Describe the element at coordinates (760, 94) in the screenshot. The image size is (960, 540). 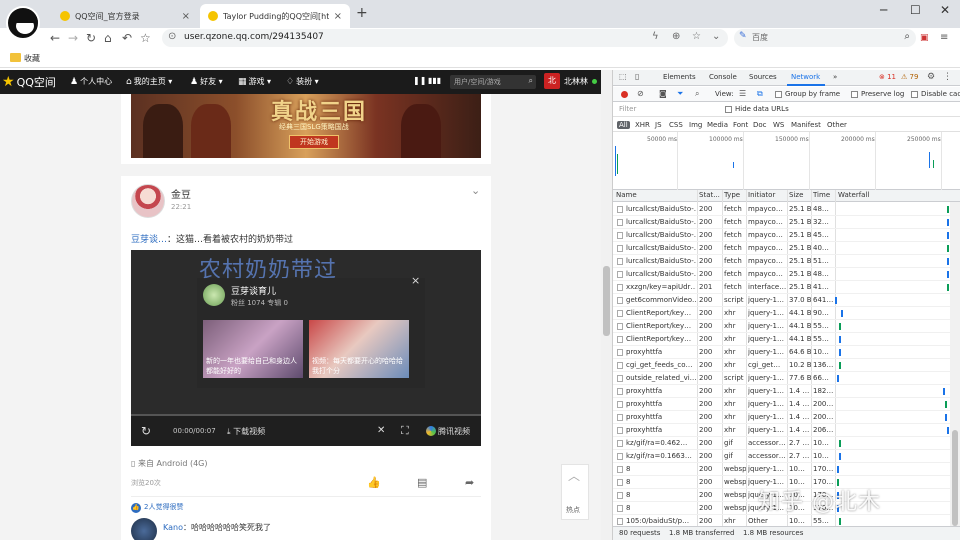
I see `waterfall-view-icon: ⧉` at that location.